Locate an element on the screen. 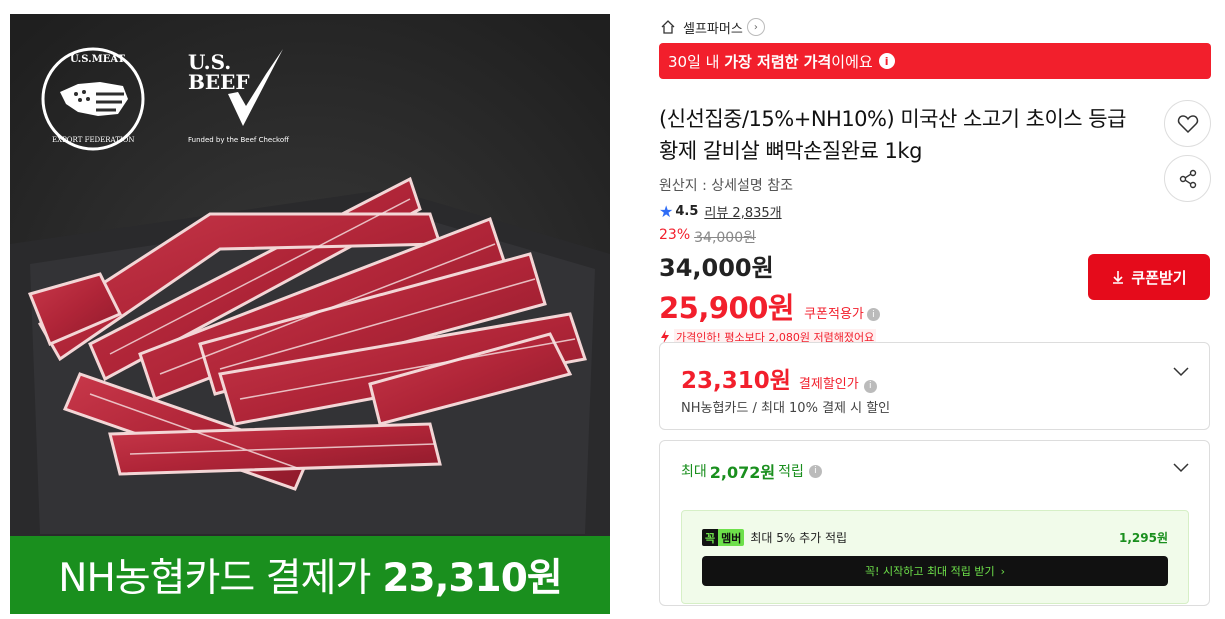 The image size is (1225, 619). coupon-download-button: 쿠폰받기 is located at coordinates (1149, 277).